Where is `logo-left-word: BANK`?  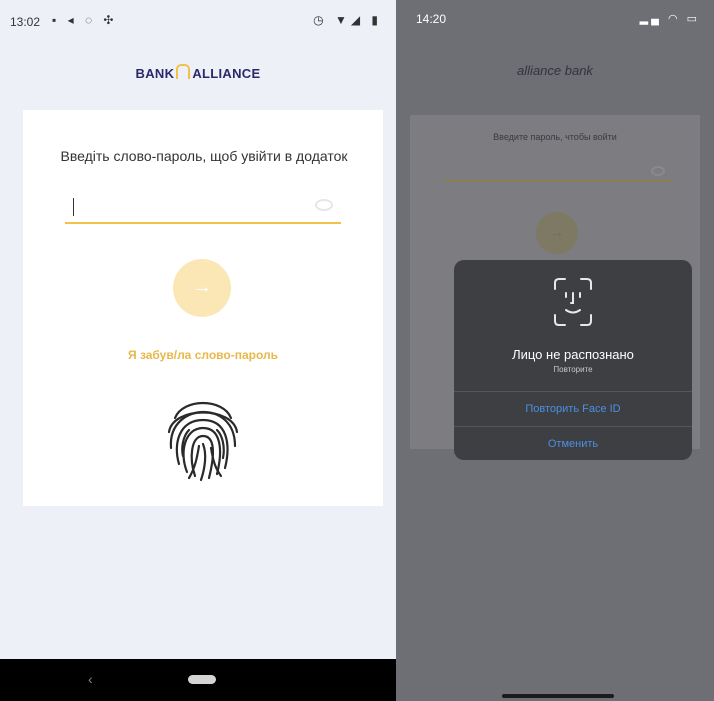 logo-left-word: BANK is located at coordinates (155, 73).